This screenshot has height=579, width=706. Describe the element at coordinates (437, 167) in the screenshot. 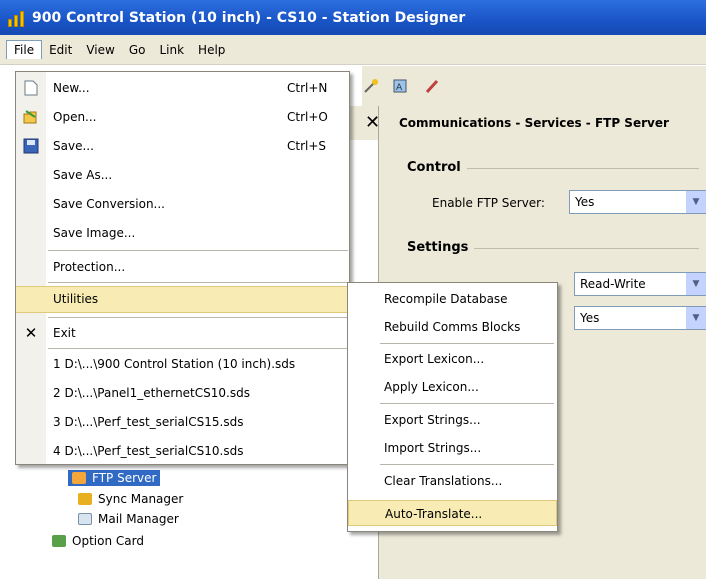

I see `control-group-label: Control` at that location.